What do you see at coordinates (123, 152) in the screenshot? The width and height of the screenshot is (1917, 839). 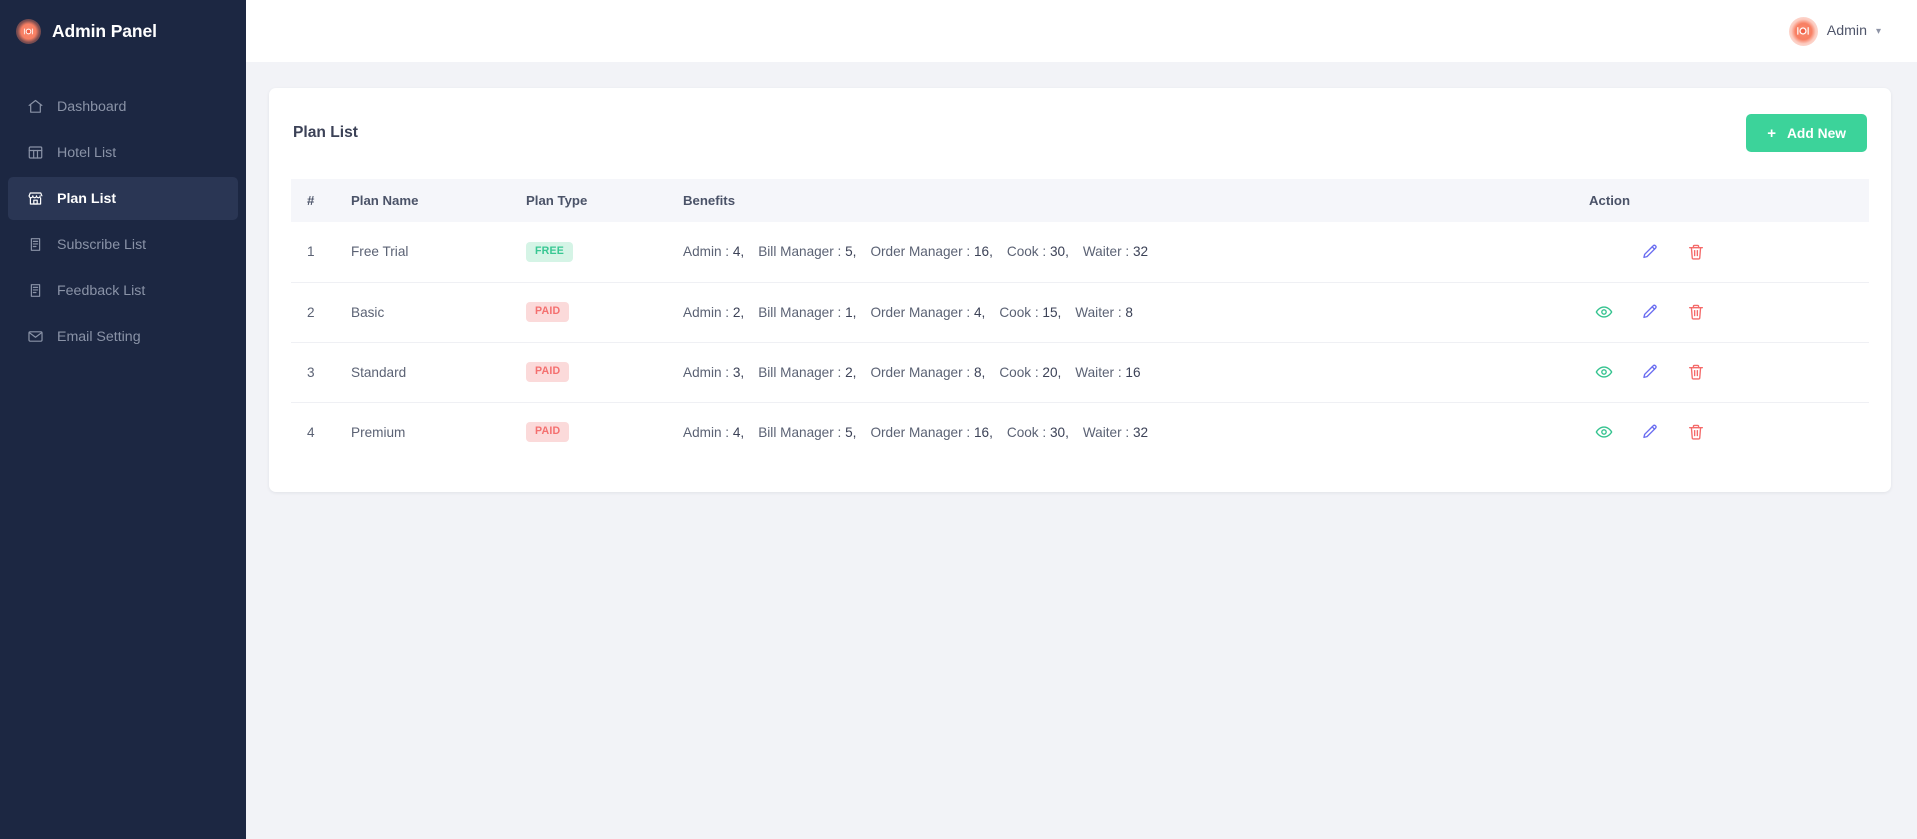 I see `sidebar-item-hotel-list: Hotel List` at bounding box center [123, 152].